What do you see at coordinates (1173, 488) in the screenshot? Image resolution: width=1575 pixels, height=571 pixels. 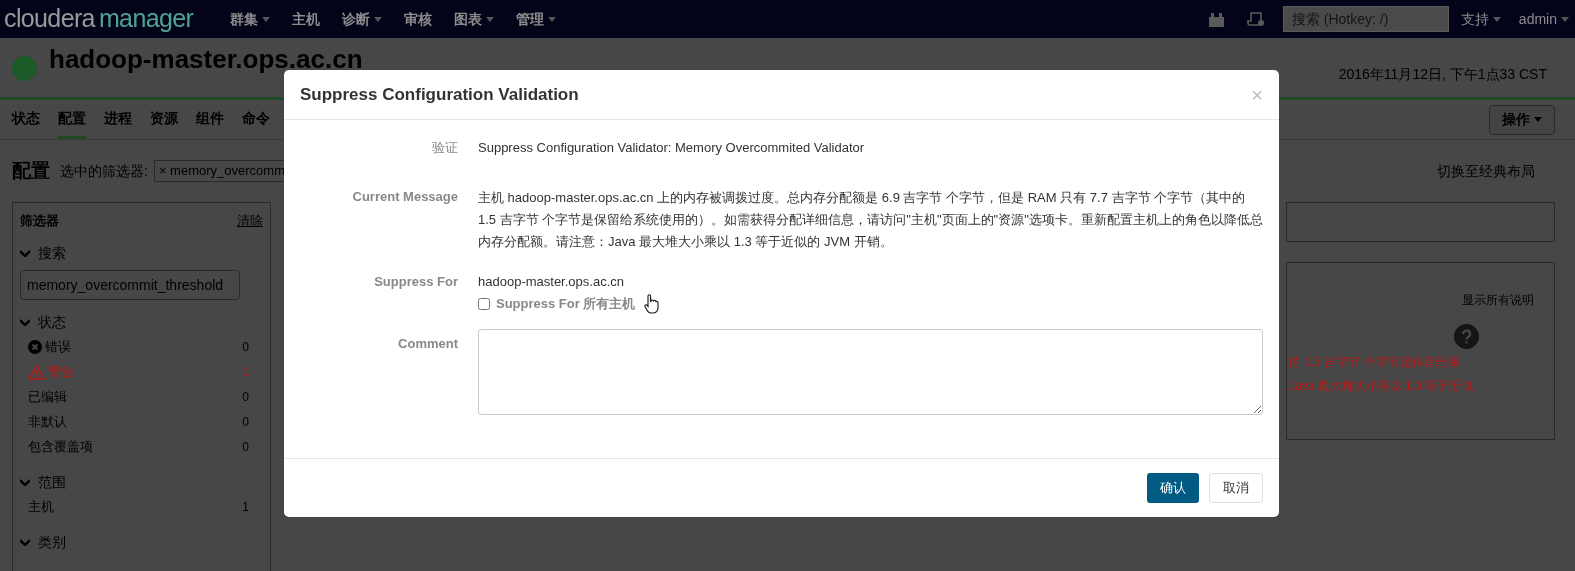 I see `confirm-button: 确认` at bounding box center [1173, 488].